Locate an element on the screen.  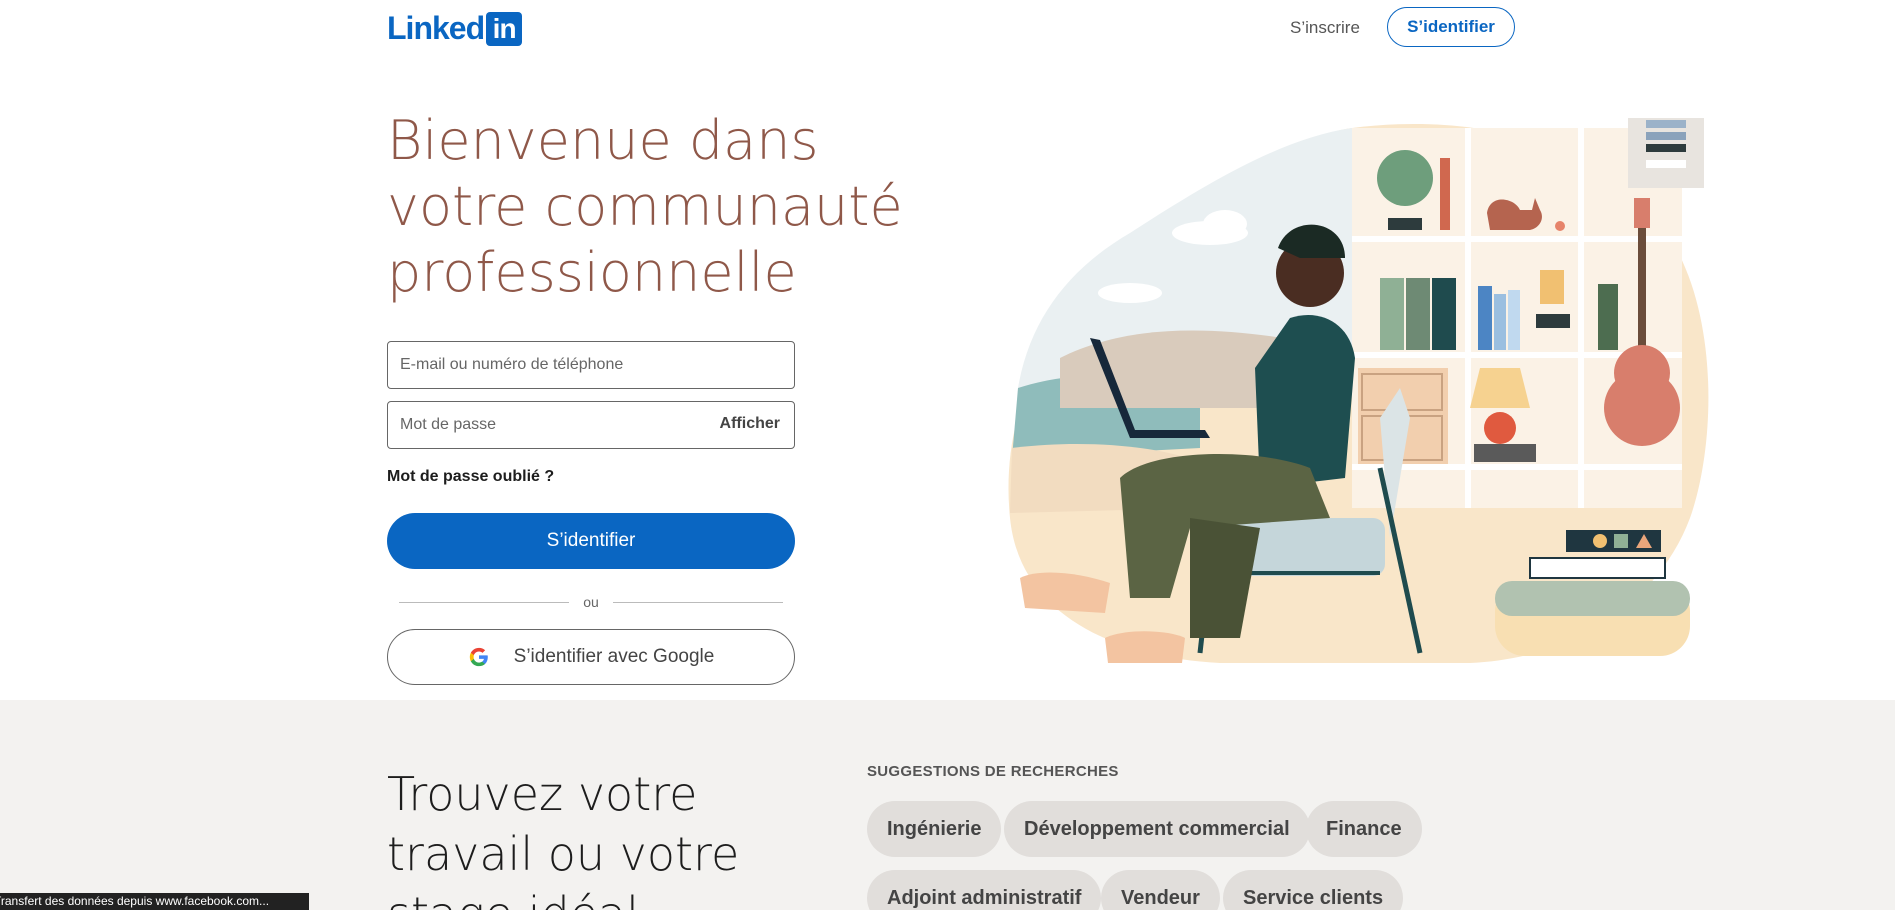
suggestion-pill-vendeur: Vendeur is located at coordinates (1160, 890).